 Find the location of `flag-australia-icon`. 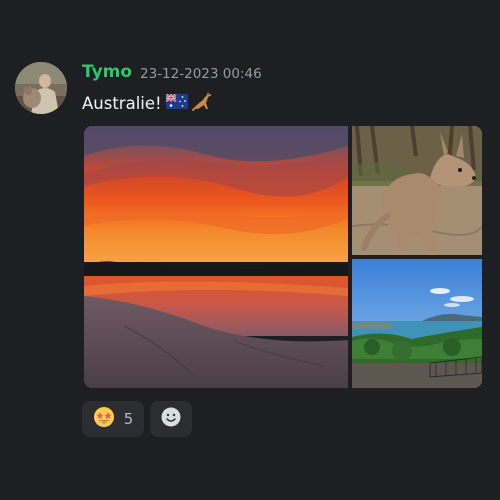

flag-australia-icon is located at coordinates (176, 104).